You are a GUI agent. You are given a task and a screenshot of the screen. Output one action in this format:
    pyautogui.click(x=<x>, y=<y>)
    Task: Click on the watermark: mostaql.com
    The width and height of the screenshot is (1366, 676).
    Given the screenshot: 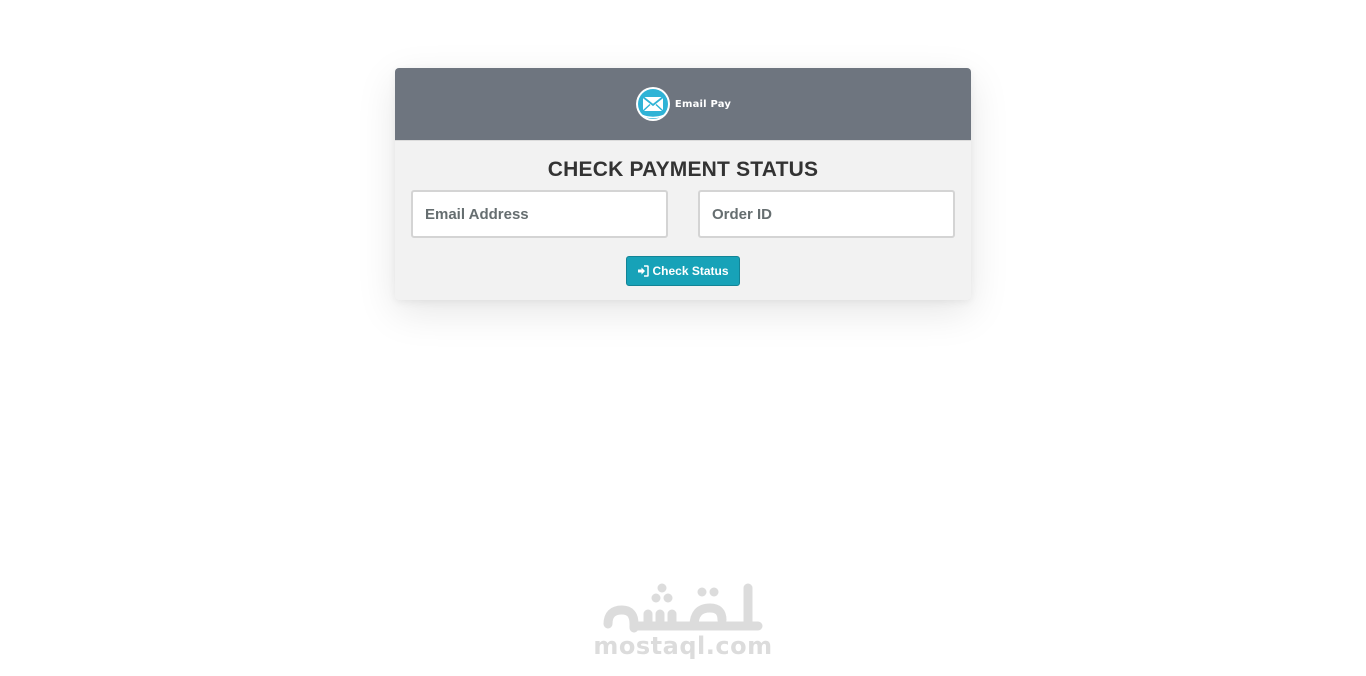 What is the action you would take?
    pyautogui.click(x=683, y=620)
    